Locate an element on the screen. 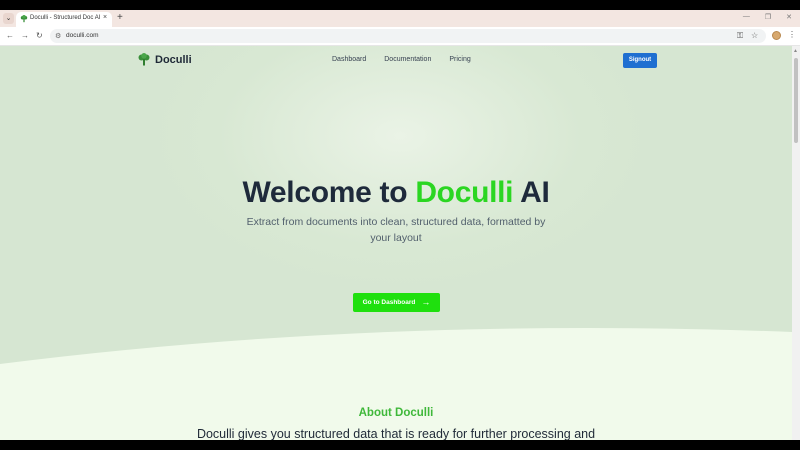 Image resolution: width=800 pixels, height=450 pixels. hero-title-brand: Doculli is located at coordinates (464, 192).